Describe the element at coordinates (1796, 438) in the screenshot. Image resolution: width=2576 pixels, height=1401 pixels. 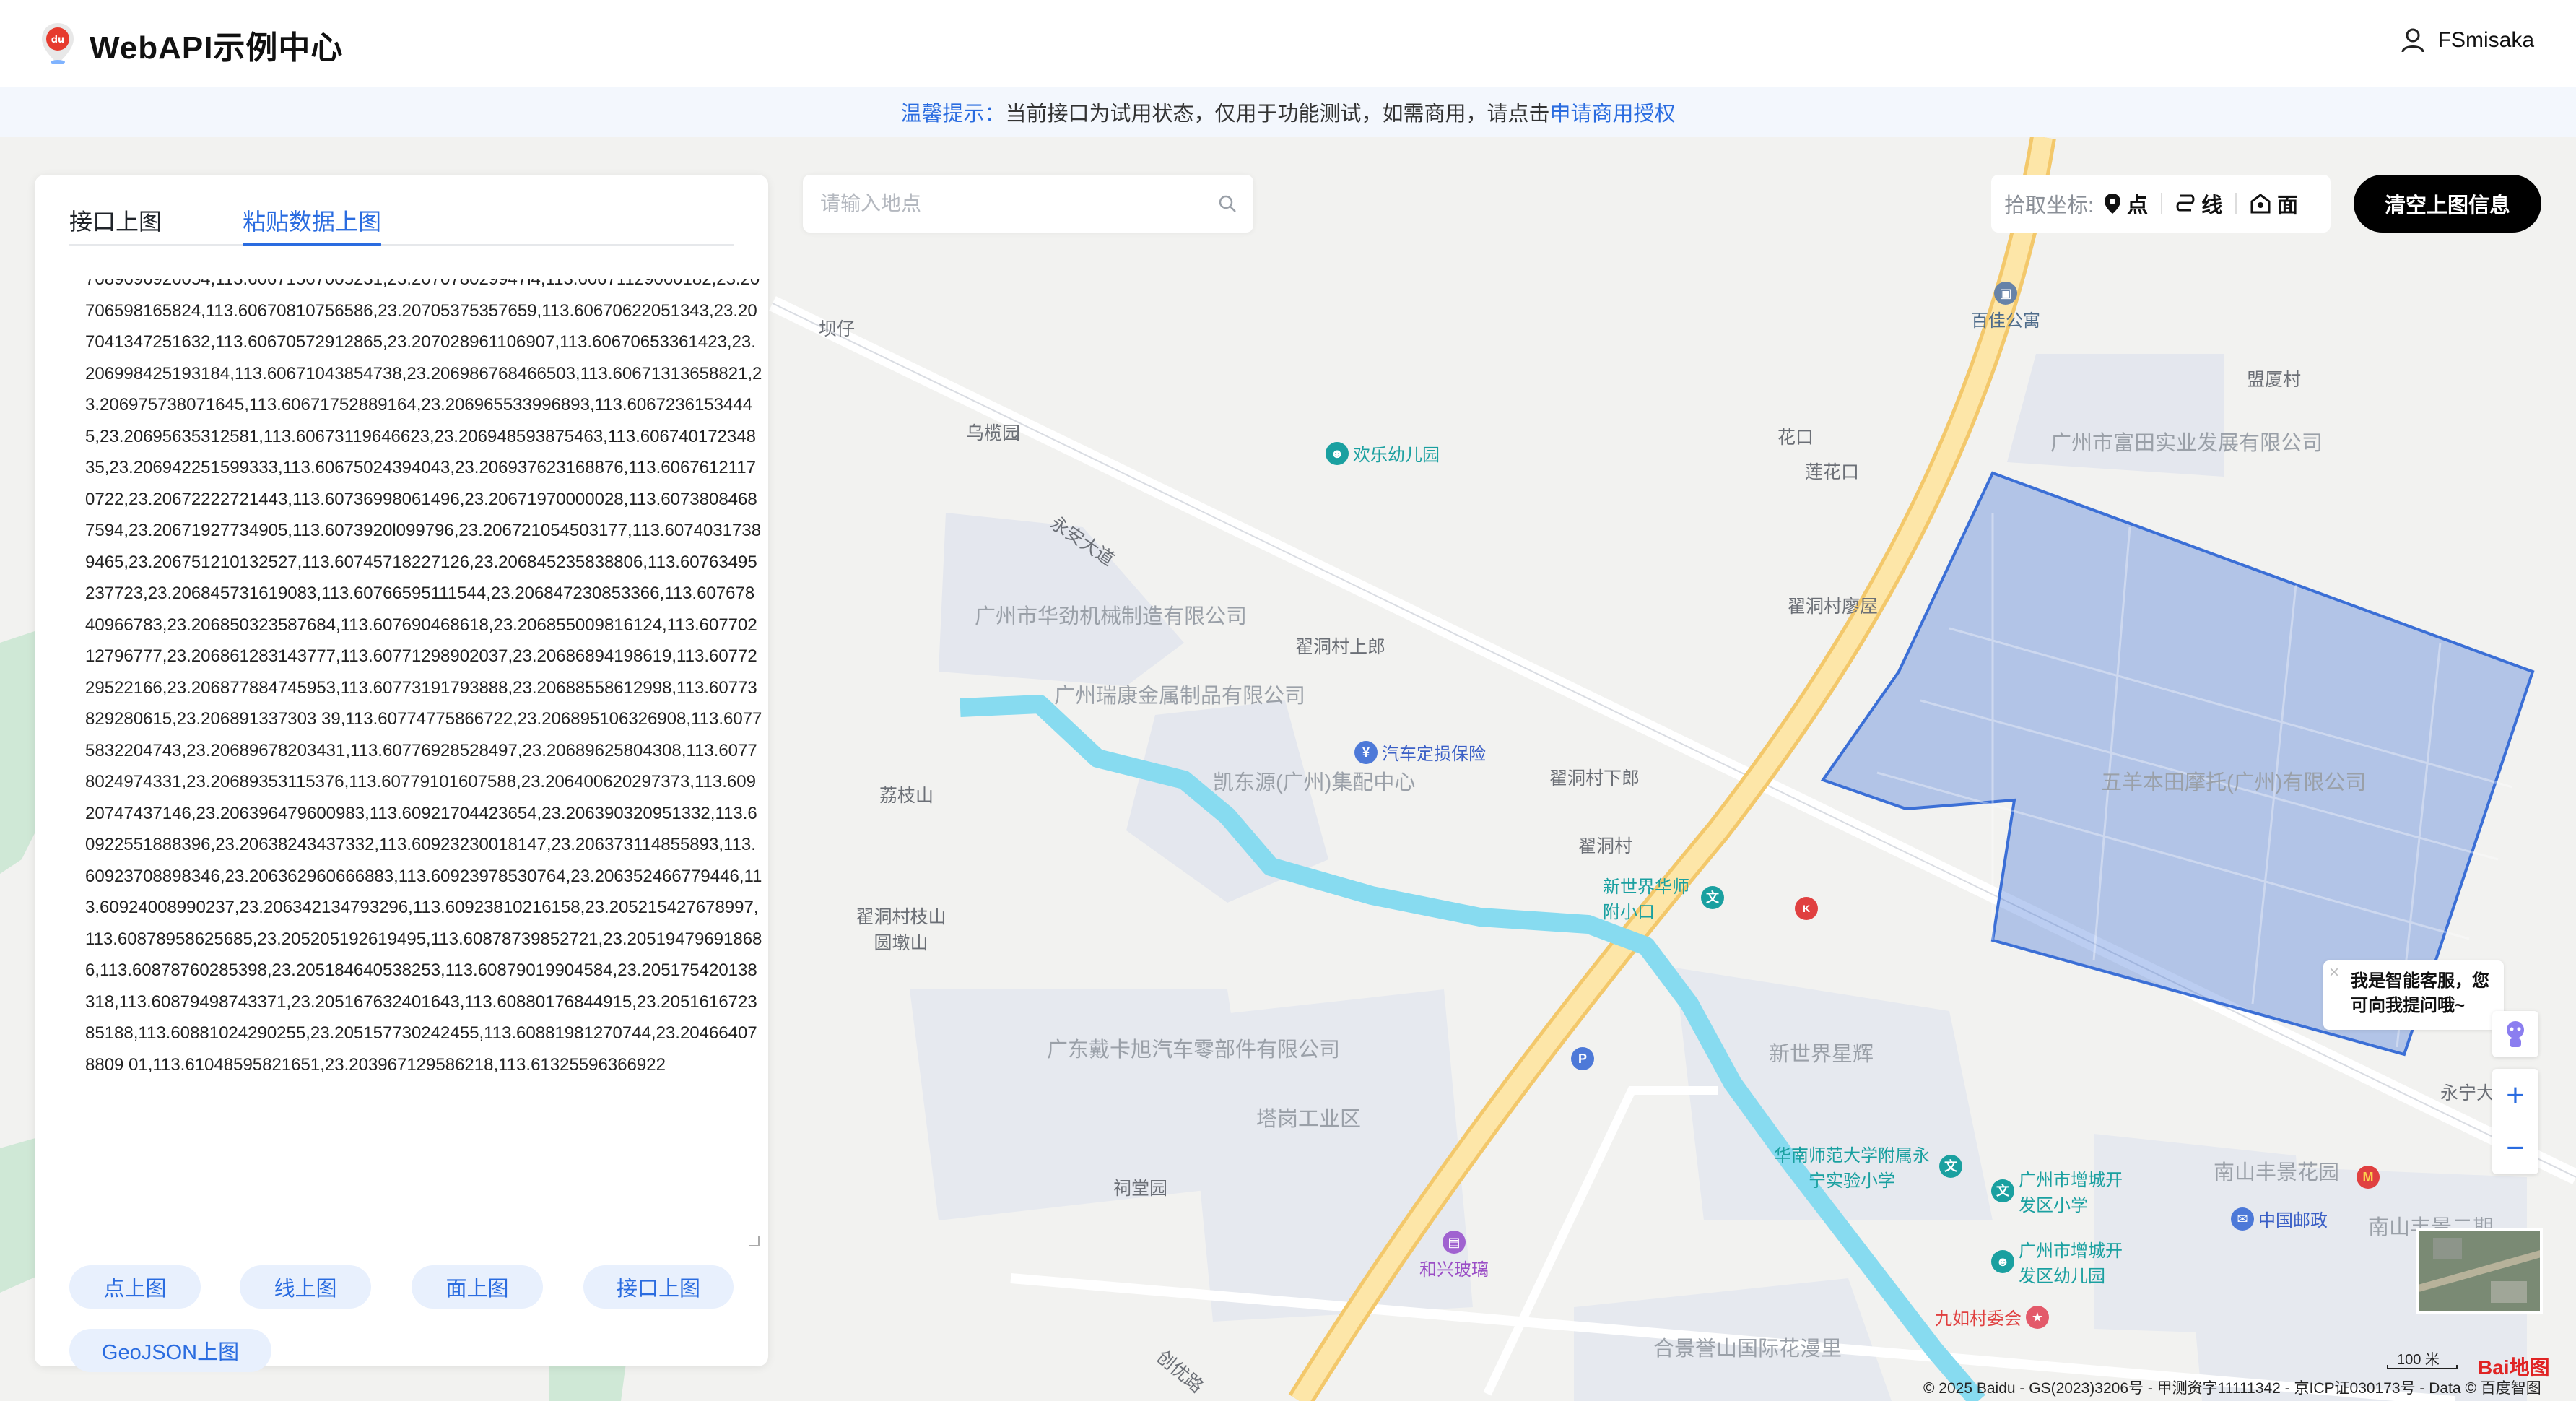
I see `map-label: 花口` at that location.